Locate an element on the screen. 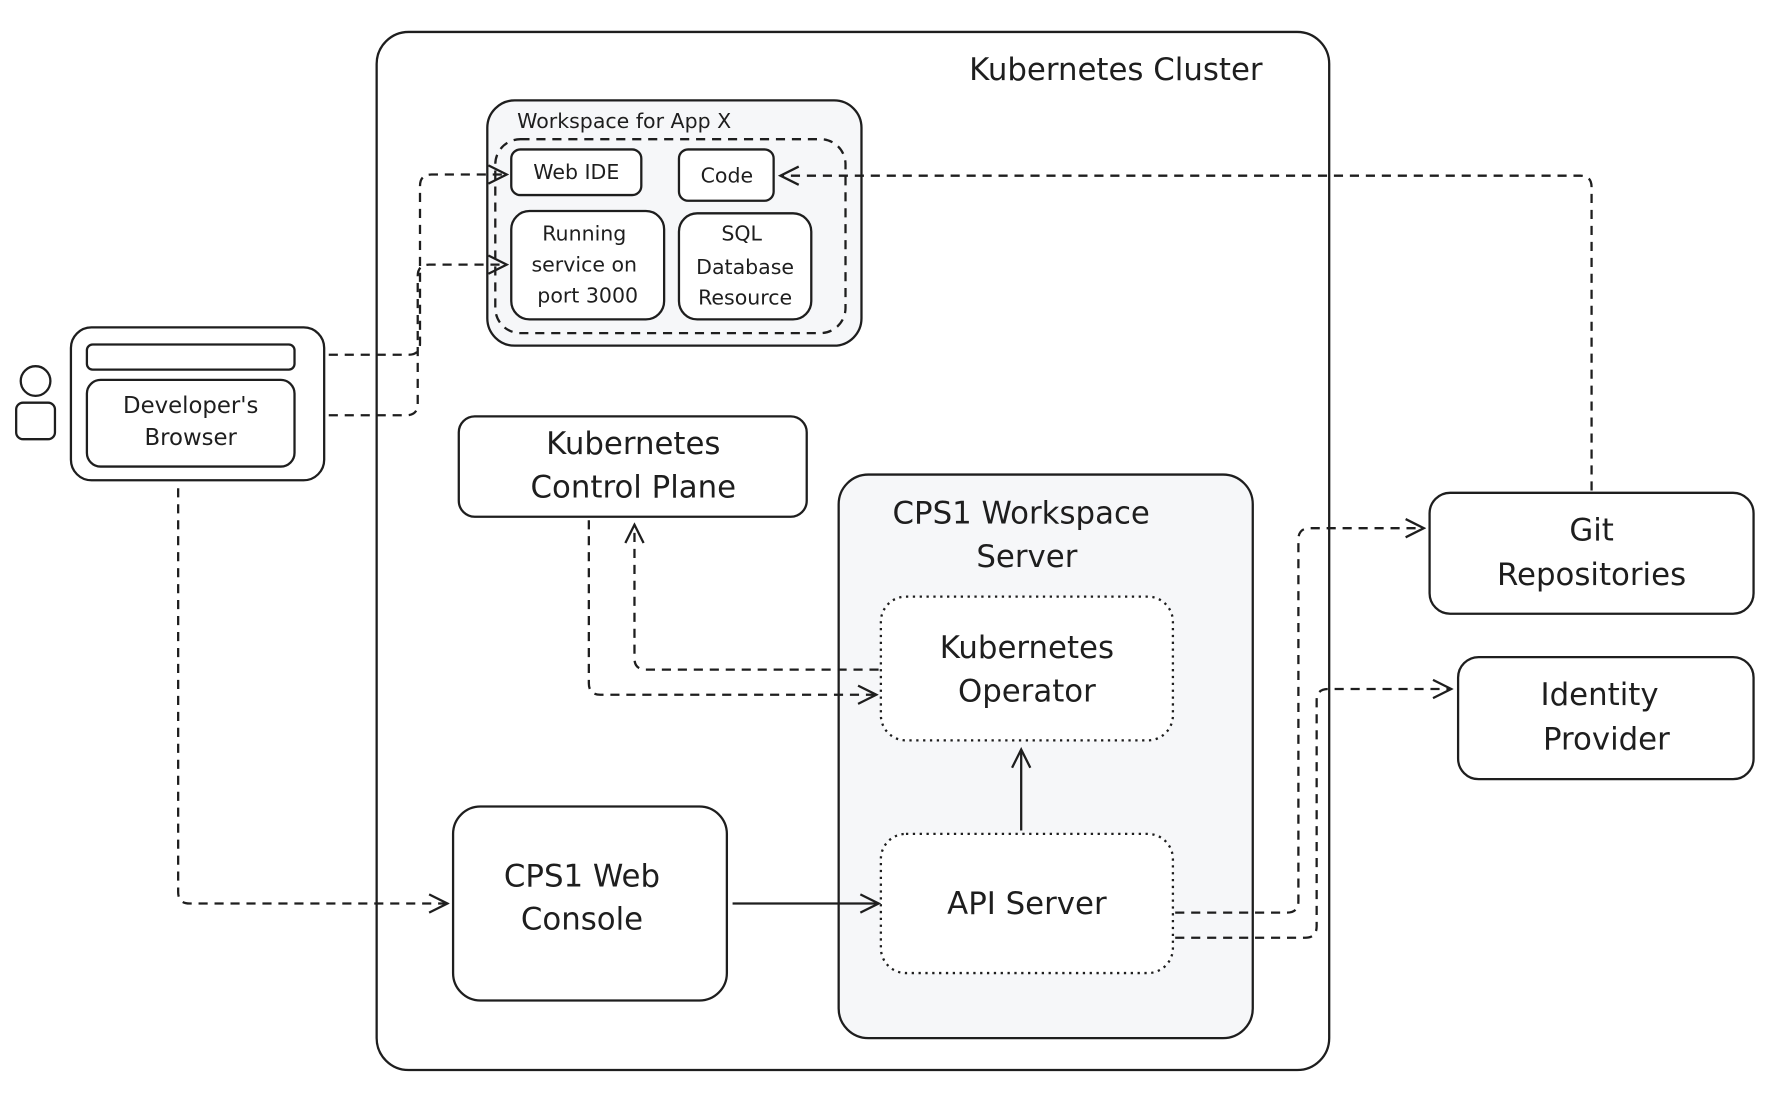 The height and width of the screenshot is (1094, 1780). developer-user-icon is located at coordinates (36, 403).